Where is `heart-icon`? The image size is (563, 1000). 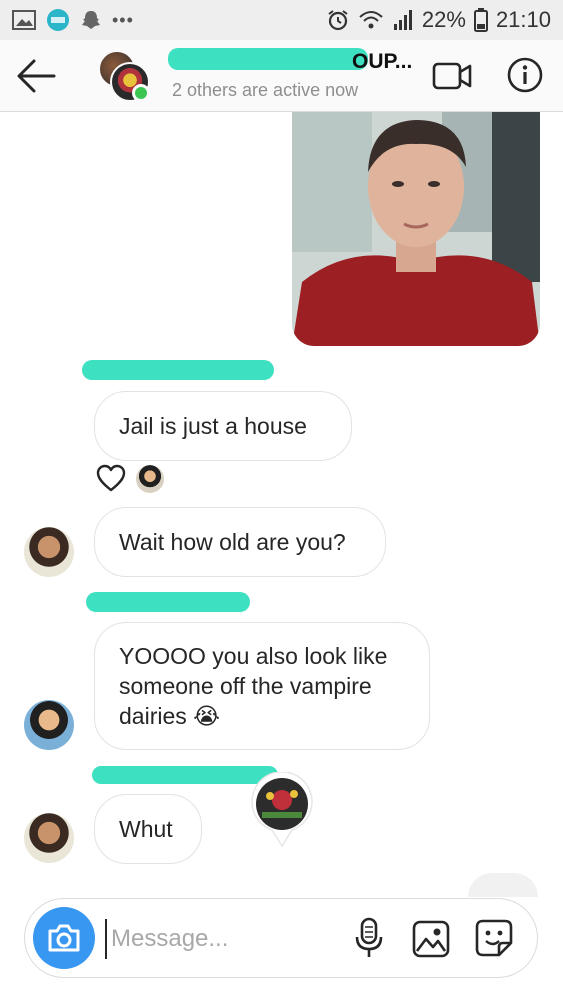 heart-icon is located at coordinates (111, 478).